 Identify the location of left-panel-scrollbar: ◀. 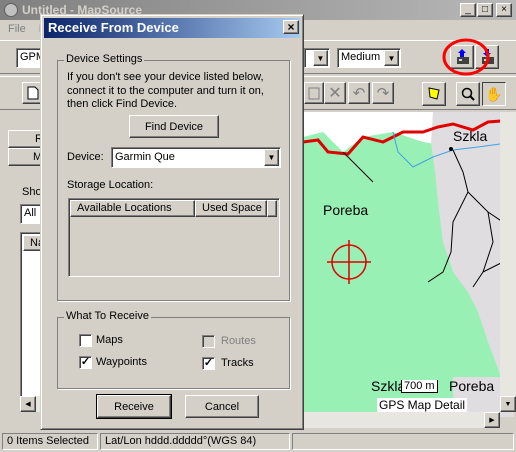
(31, 404).